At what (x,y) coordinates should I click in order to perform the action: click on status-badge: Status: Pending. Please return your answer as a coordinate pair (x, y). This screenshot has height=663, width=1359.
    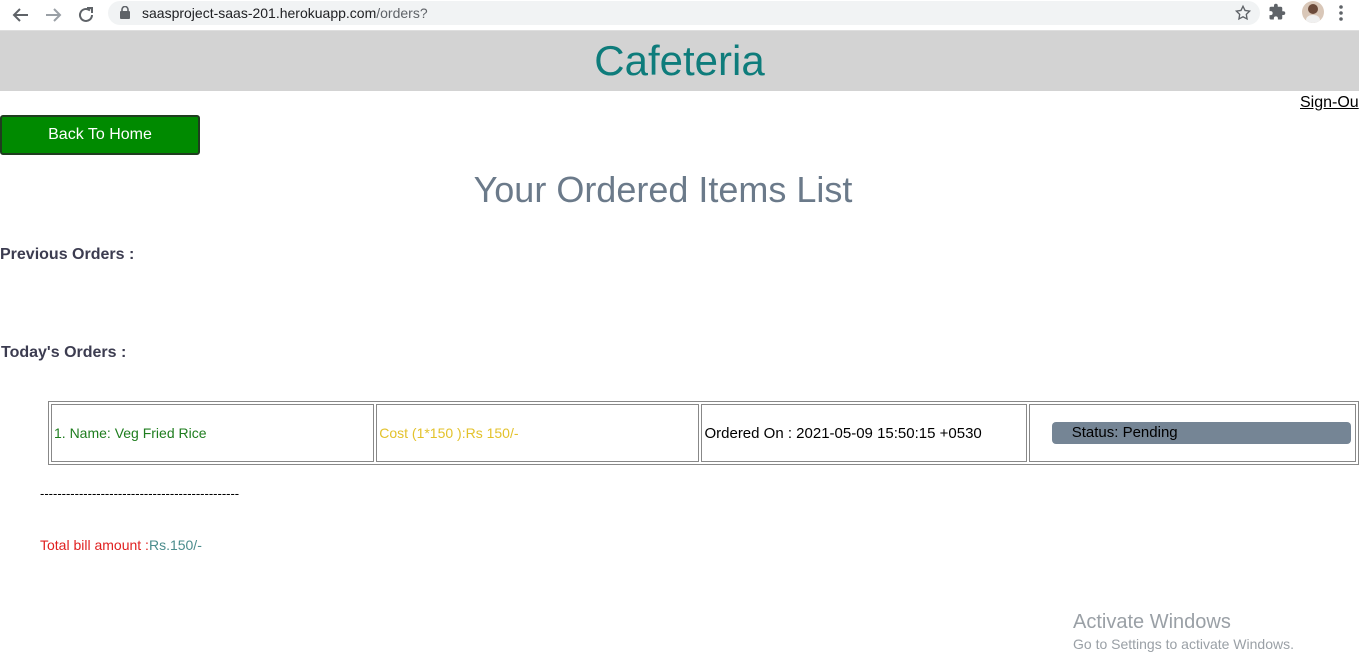
    Looking at the image, I should click on (1201, 433).